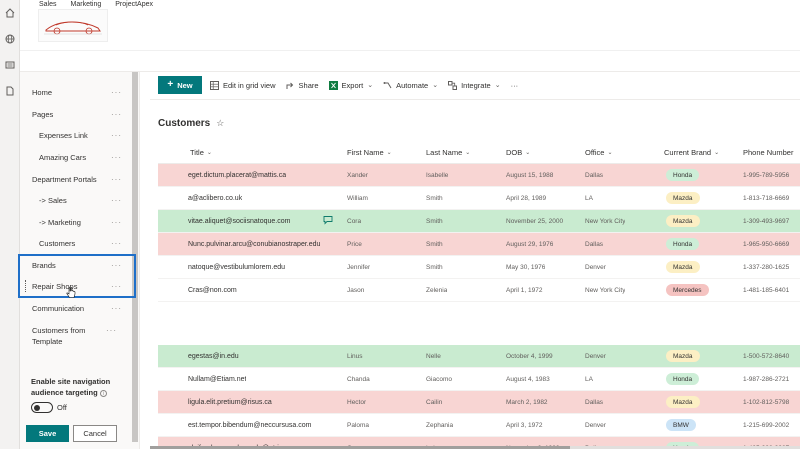 This screenshot has width=800, height=449. What do you see at coordinates (75, 157) in the screenshot?
I see `nav-item-amazing-cars: Amazing Cars ···` at bounding box center [75, 157].